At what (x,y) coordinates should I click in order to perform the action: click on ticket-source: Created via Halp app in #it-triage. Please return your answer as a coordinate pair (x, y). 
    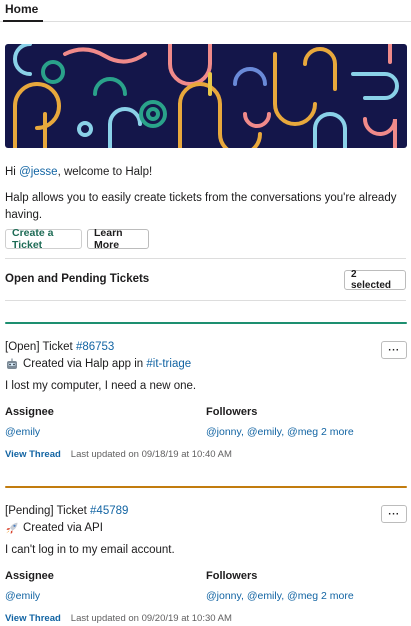
    Looking at the image, I should click on (98, 364).